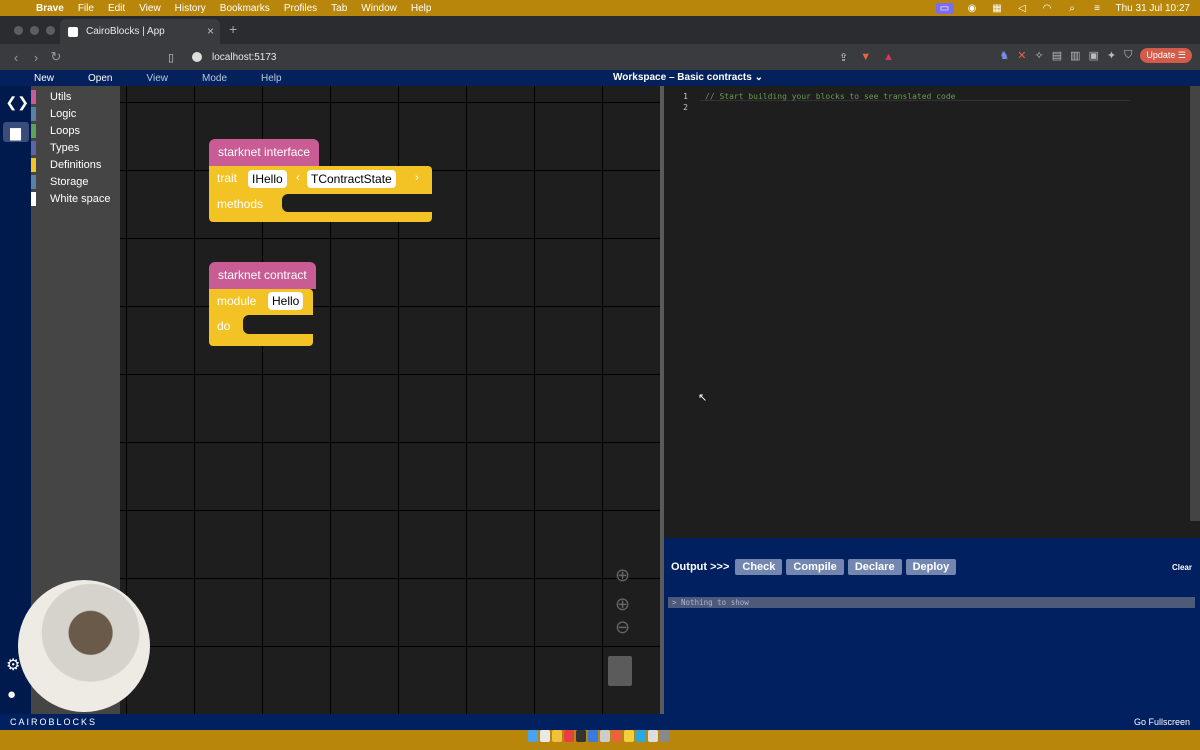 This screenshot has height=750, width=1200. Describe the element at coordinates (843, 57) in the screenshot. I see `share-icon: ⇪` at that location.